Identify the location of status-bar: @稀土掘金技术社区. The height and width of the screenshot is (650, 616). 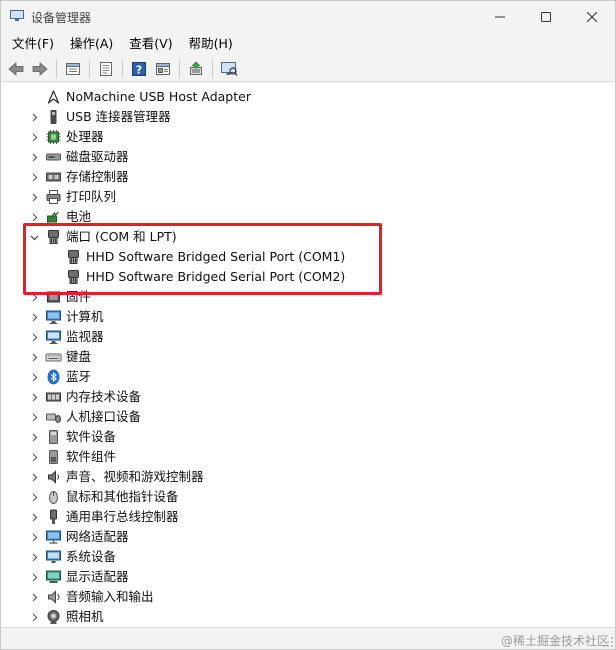
(308, 638).